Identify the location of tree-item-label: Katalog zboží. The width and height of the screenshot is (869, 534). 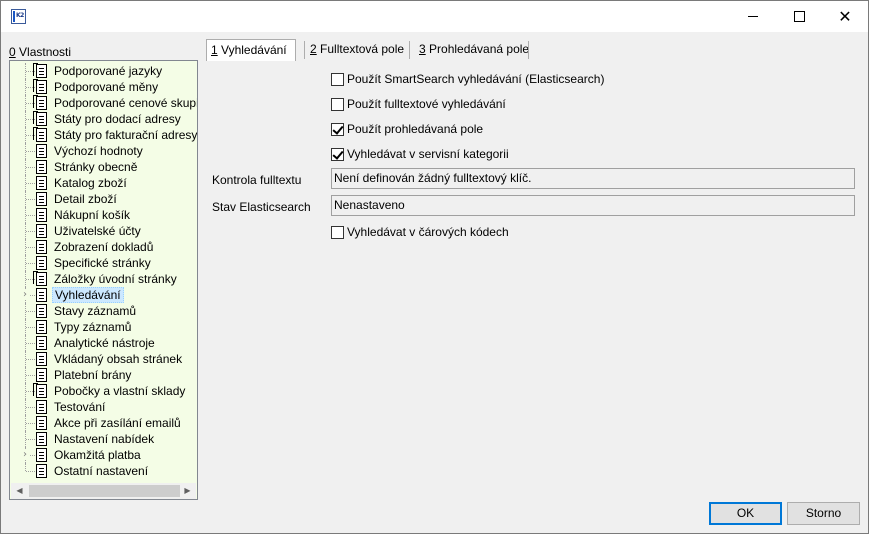
(90, 183).